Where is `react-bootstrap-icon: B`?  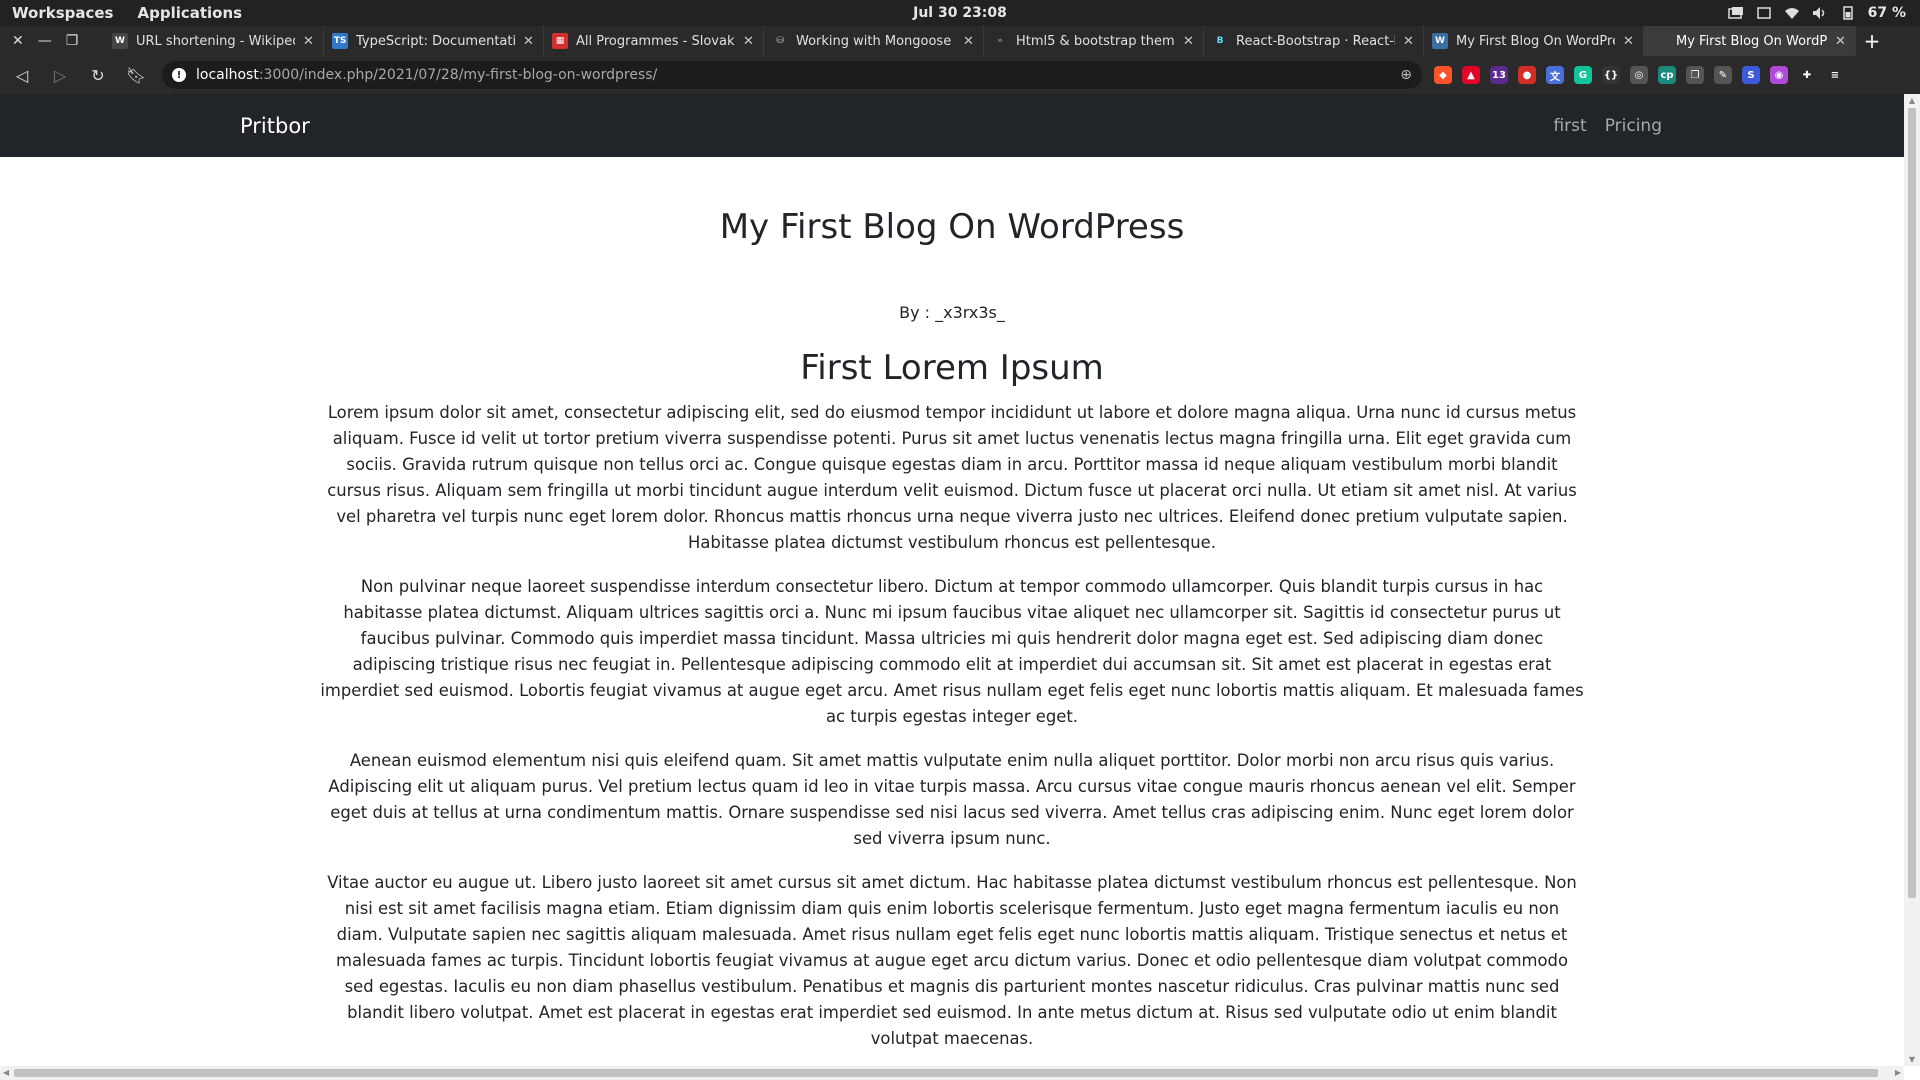
react-bootstrap-icon: B is located at coordinates (1220, 41).